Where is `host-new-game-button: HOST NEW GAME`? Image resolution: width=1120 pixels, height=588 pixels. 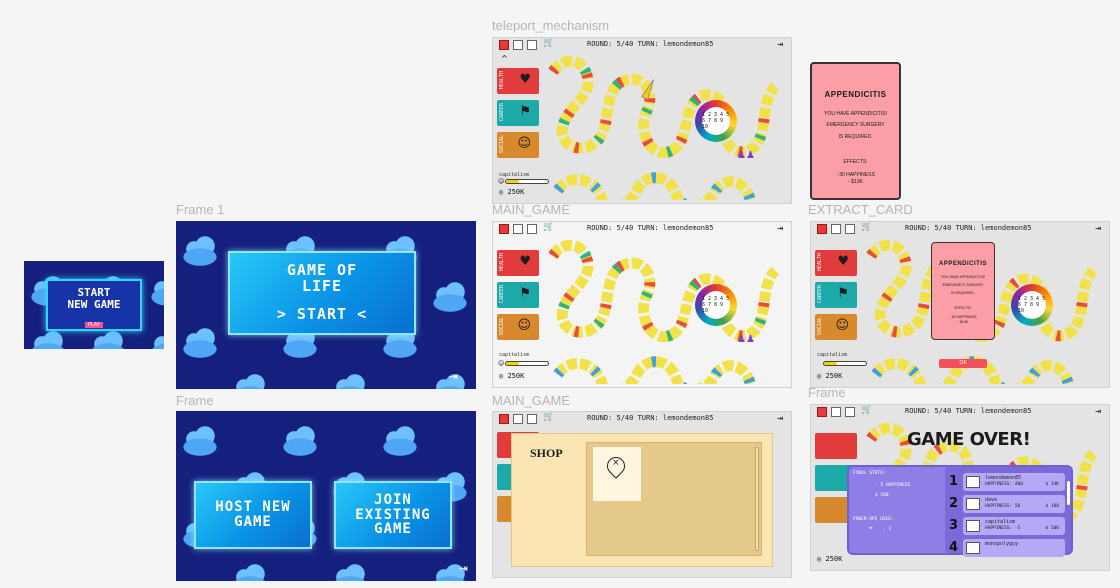 host-new-game-button: HOST NEW GAME is located at coordinates (253, 515).